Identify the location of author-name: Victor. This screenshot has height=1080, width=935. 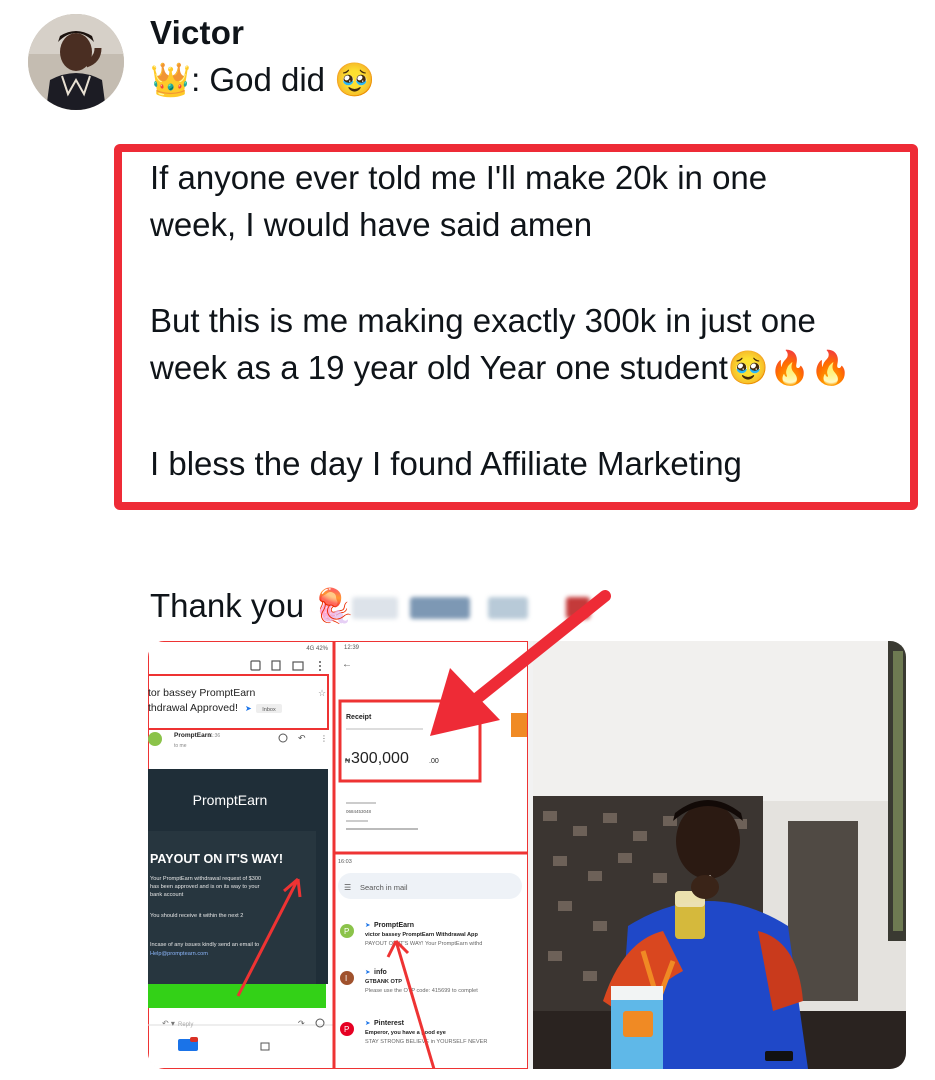
(197, 33).